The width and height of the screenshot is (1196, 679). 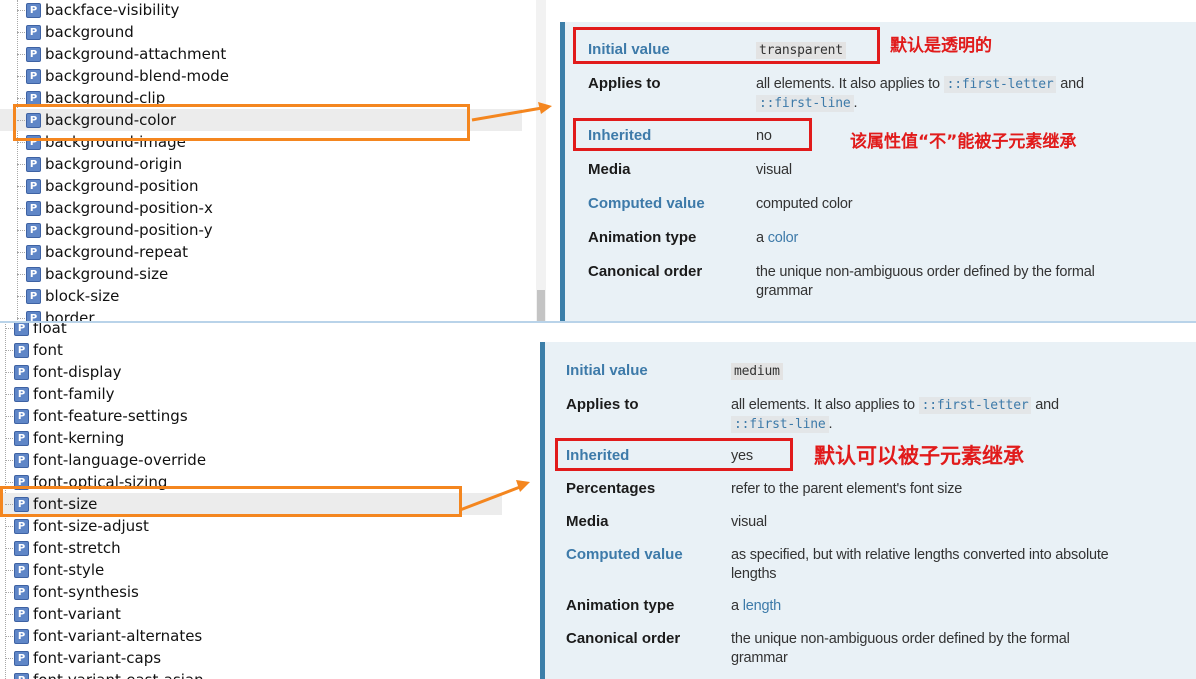 What do you see at coordinates (609, 169) in the screenshot?
I see `media-label: Media` at bounding box center [609, 169].